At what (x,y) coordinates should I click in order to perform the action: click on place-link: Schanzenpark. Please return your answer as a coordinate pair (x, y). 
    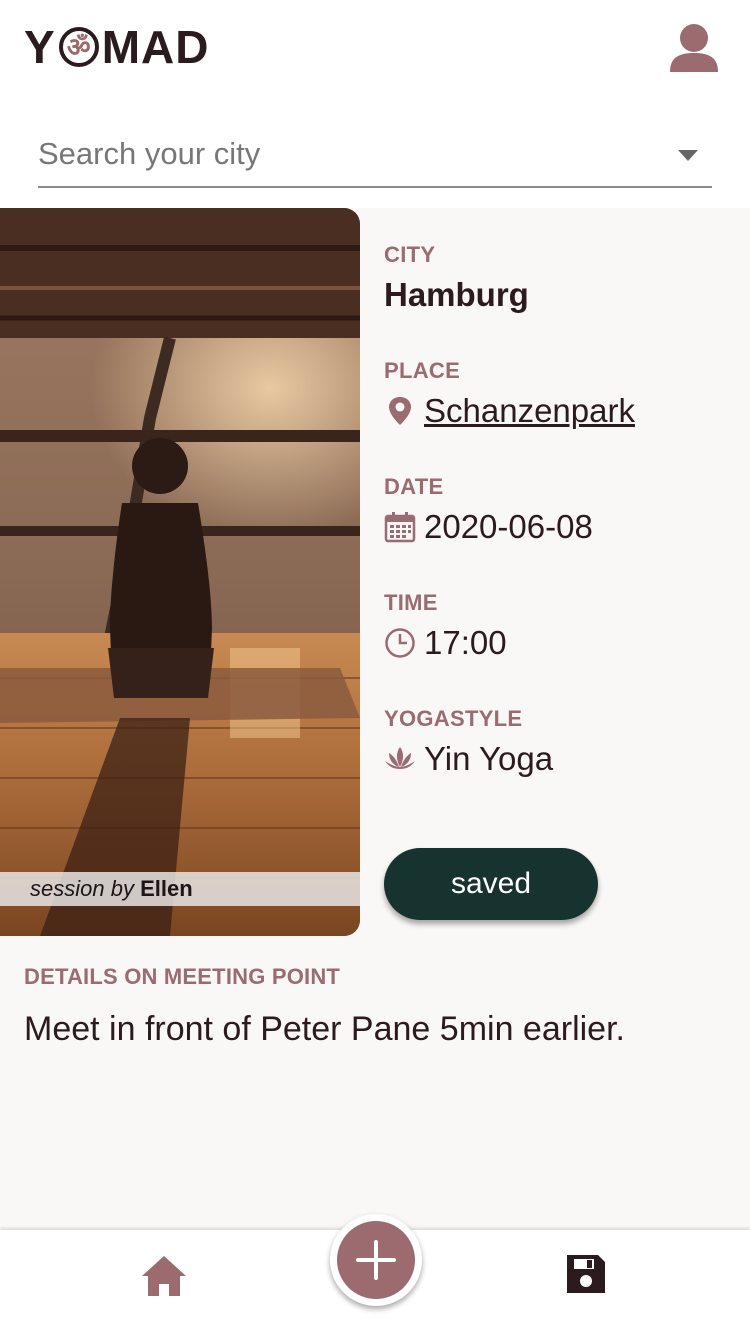
    Looking at the image, I should click on (529, 411).